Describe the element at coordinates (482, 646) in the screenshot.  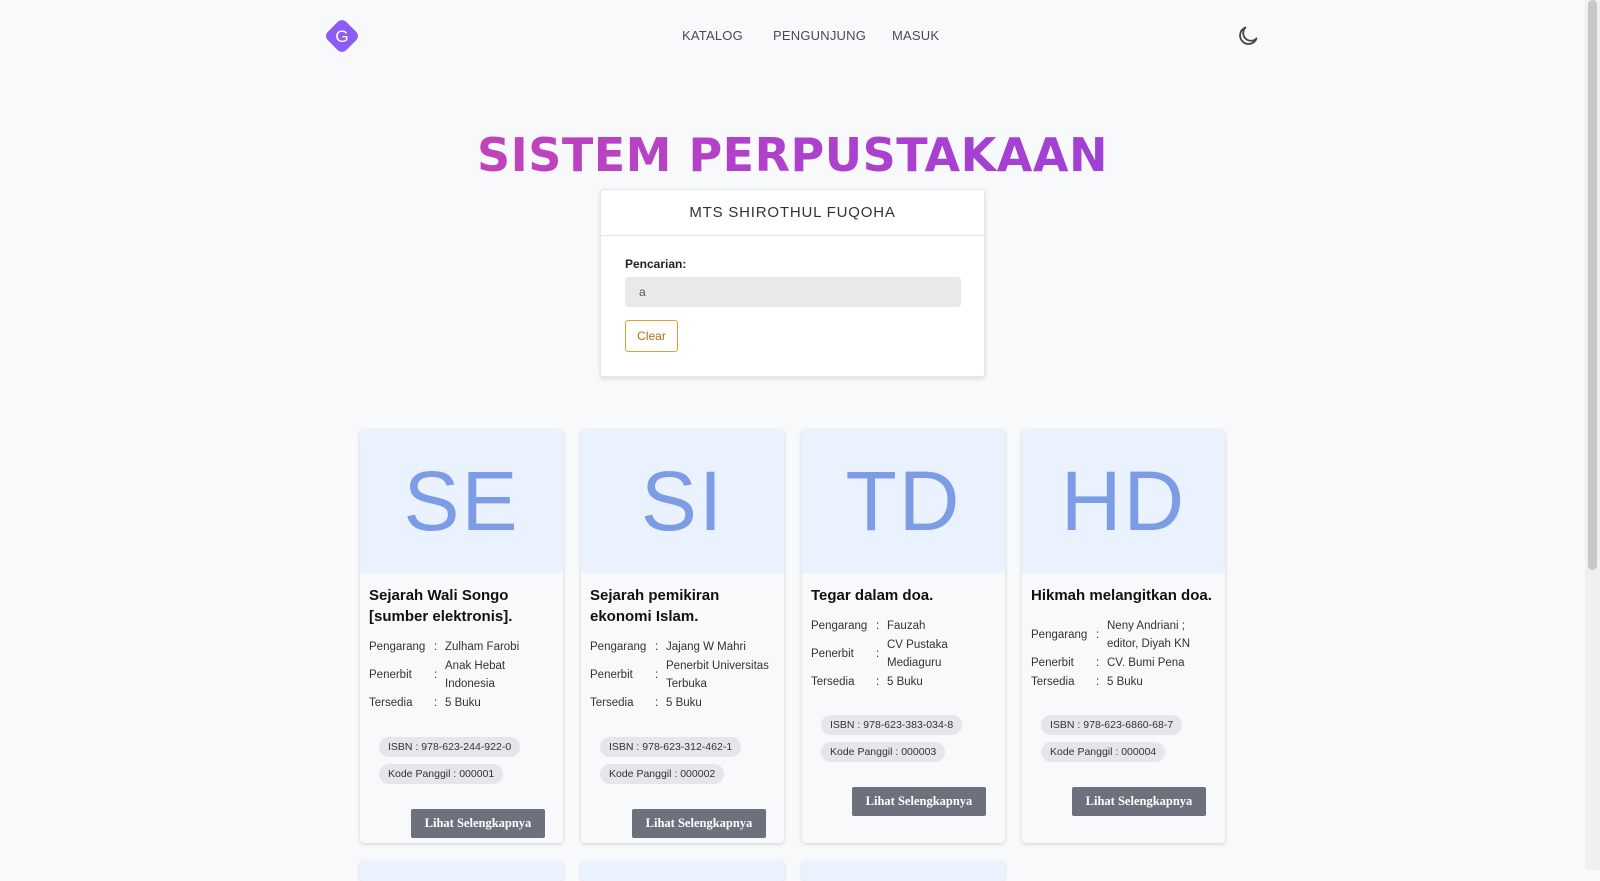
I see `meta-pengarang: Zulham Farobi` at that location.